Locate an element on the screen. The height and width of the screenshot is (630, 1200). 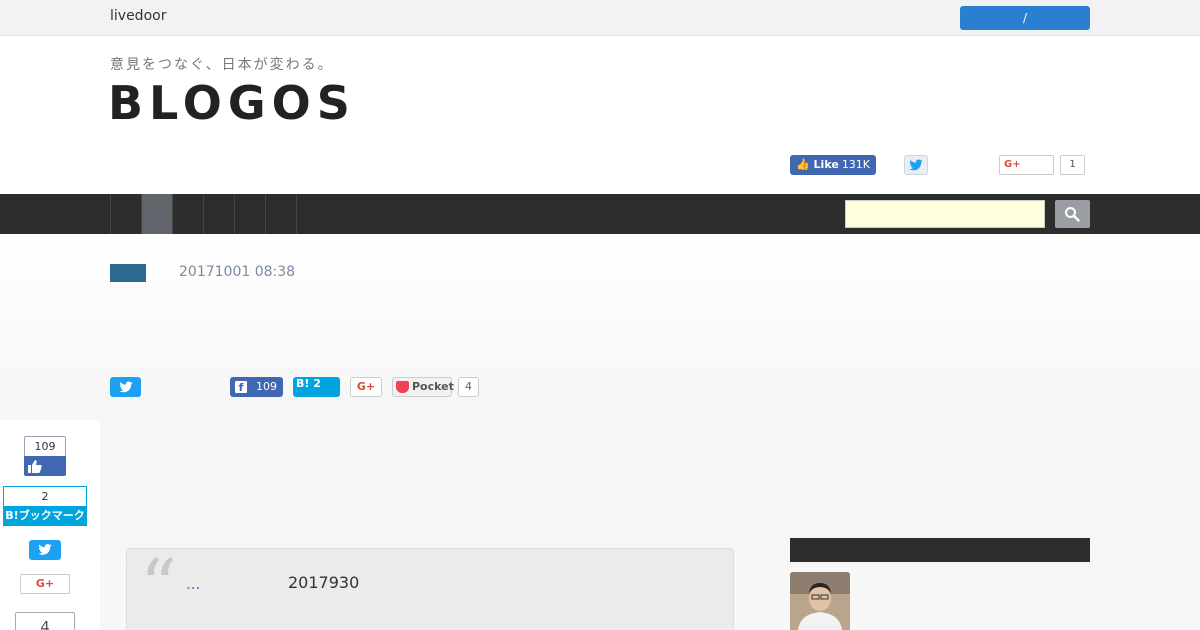
floating-google-plus-button: G+ is located at coordinates (45, 584).